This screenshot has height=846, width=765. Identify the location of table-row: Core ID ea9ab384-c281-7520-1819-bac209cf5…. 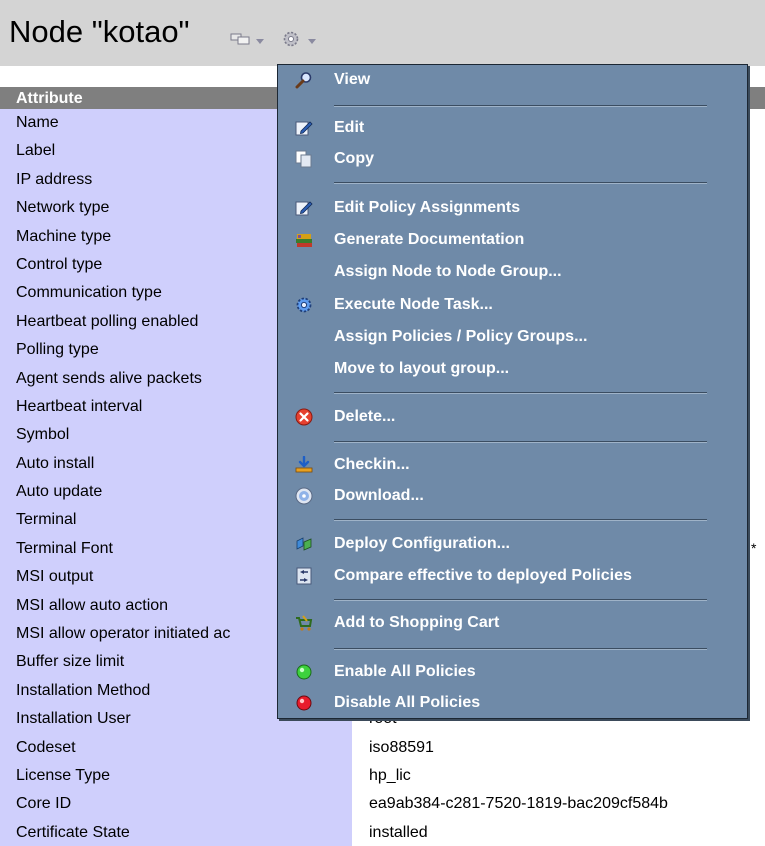
(382, 804).